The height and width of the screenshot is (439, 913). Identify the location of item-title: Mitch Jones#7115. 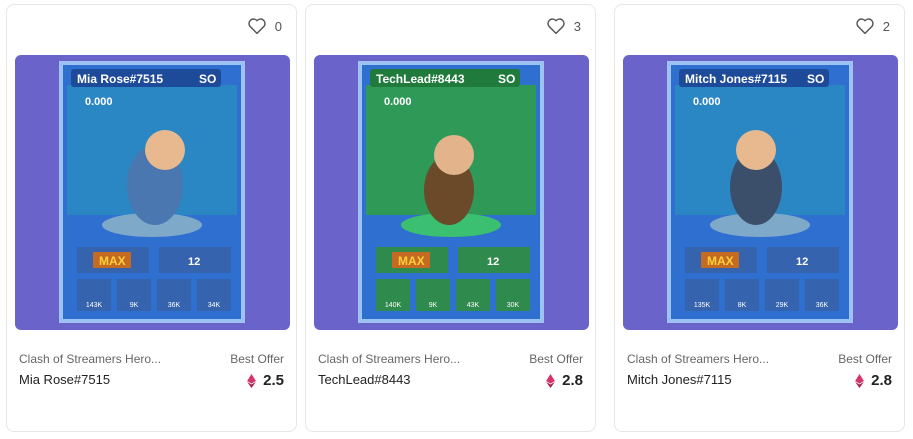
(712, 379).